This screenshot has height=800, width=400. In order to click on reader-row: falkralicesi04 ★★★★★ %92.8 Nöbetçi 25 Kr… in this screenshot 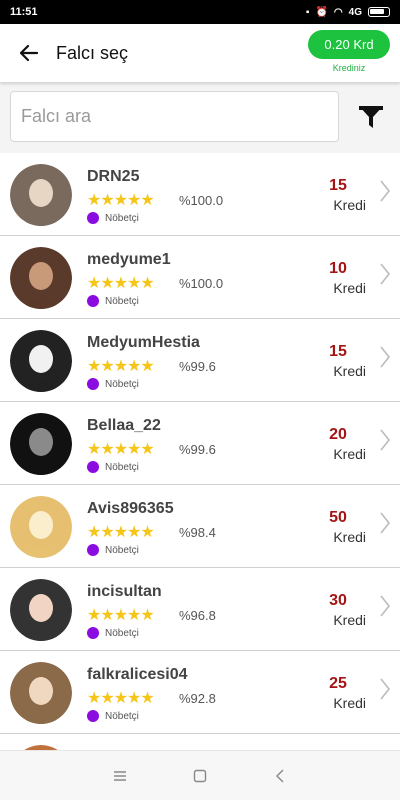, I will do `click(200, 692)`.